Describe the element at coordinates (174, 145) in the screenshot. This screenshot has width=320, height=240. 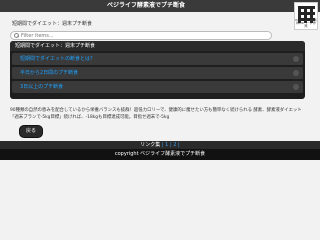
I see `footer-link-2: 2` at that location.